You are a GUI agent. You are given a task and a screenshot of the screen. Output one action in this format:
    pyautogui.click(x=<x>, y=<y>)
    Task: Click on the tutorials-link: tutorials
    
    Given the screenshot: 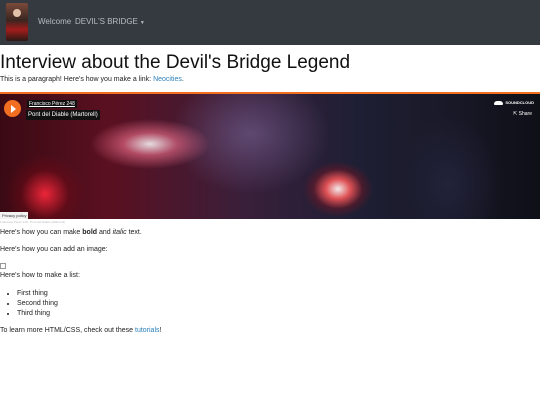 What is the action you would take?
    pyautogui.click(x=147, y=330)
    